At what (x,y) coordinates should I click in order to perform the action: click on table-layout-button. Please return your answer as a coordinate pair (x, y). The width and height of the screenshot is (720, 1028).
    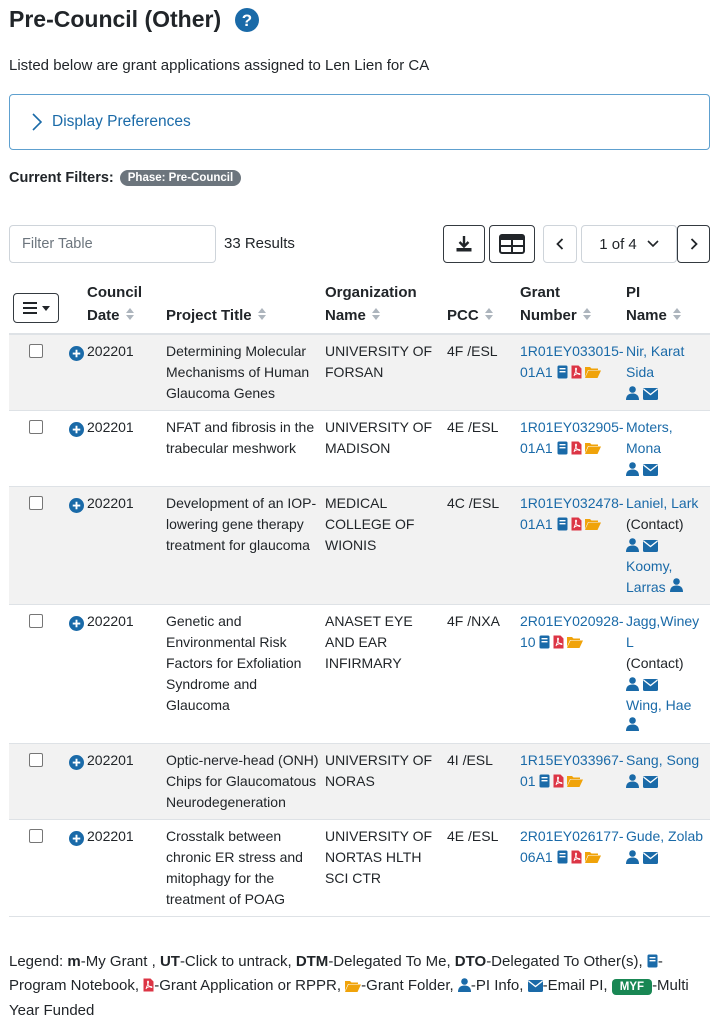
    Looking at the image, I should click on (512, 244).